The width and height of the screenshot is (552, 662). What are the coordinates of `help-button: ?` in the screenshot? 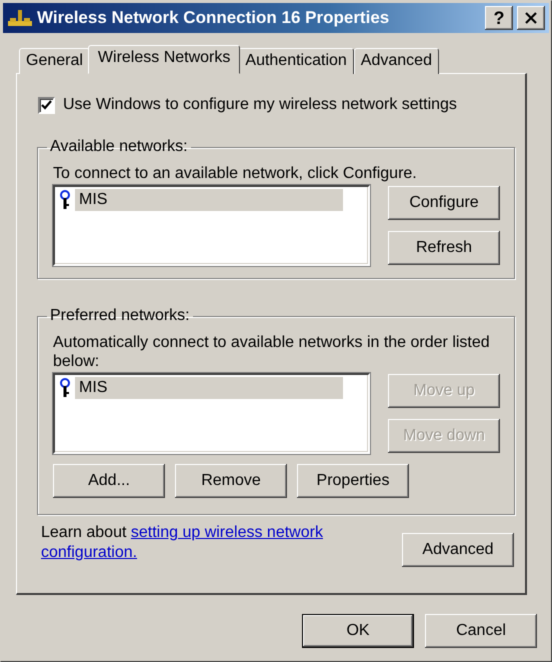 It's located at (499, 18).